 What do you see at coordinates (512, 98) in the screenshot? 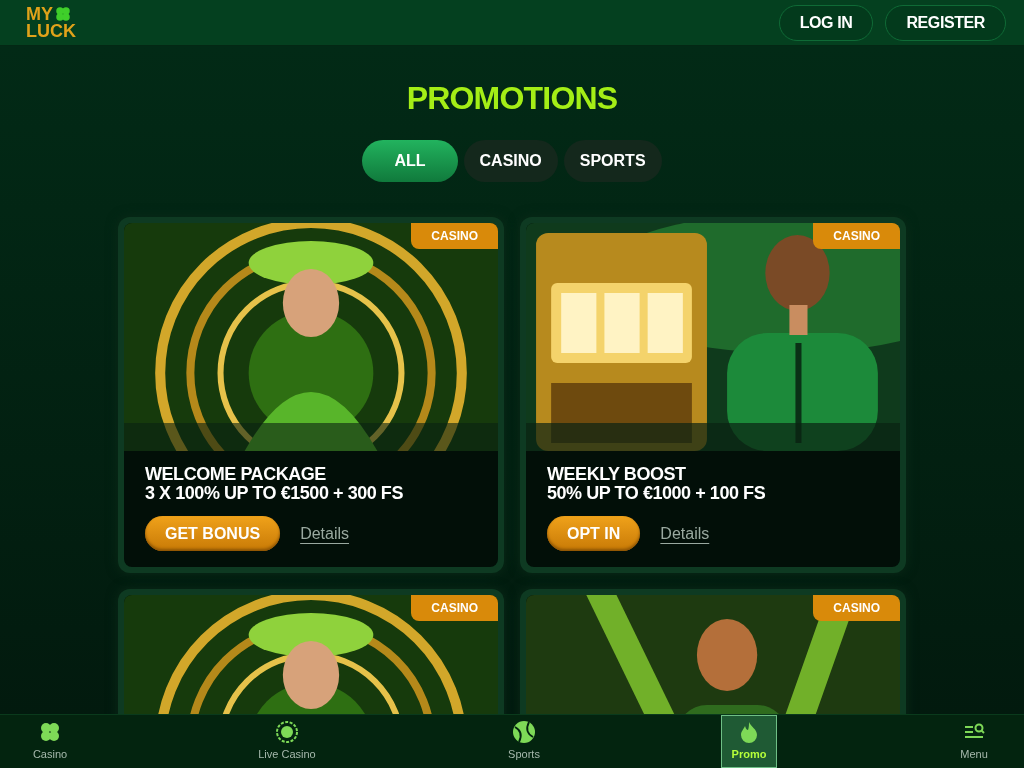
I see `page-title: PROMOTIONS` at bounding box center [512, 98].